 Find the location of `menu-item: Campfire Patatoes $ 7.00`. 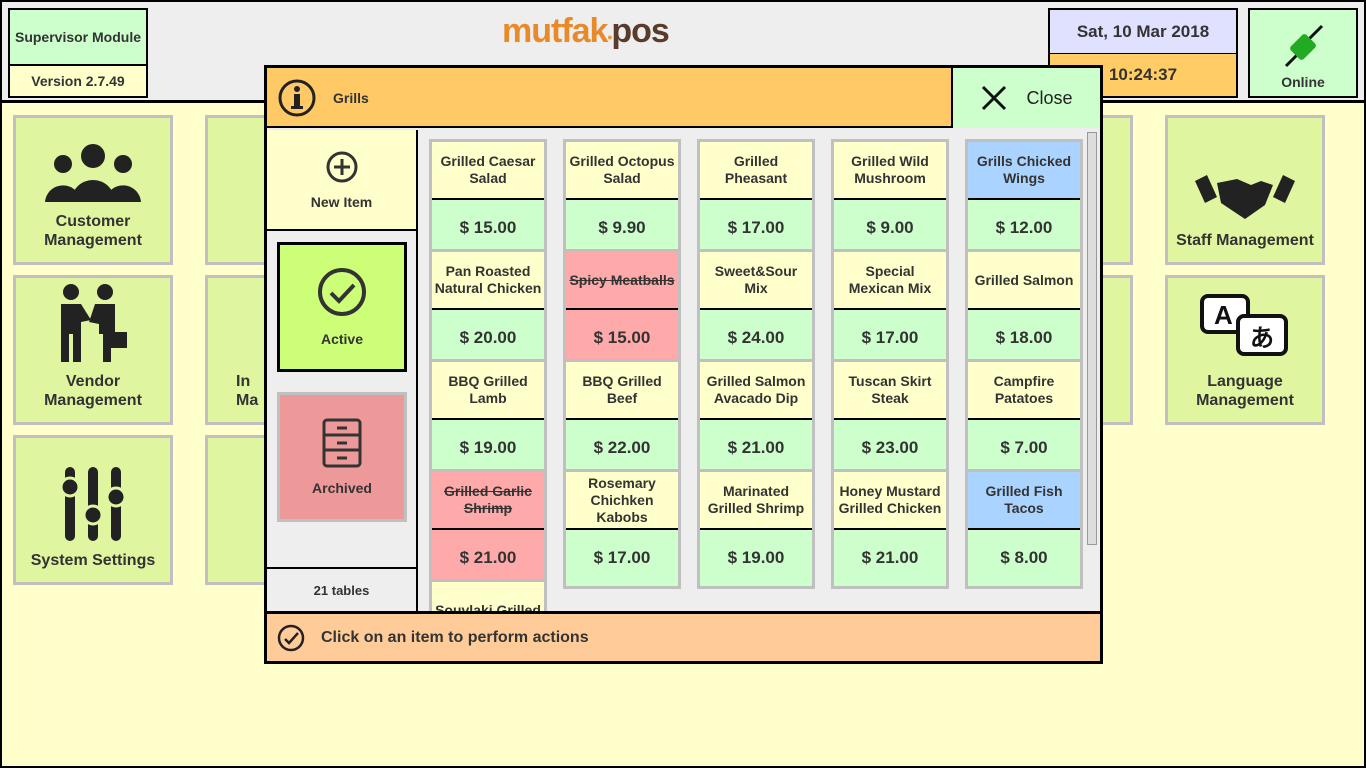

menu-item: Campfire Patatoes $ 7.00 is located at coordinates (1024, 419).